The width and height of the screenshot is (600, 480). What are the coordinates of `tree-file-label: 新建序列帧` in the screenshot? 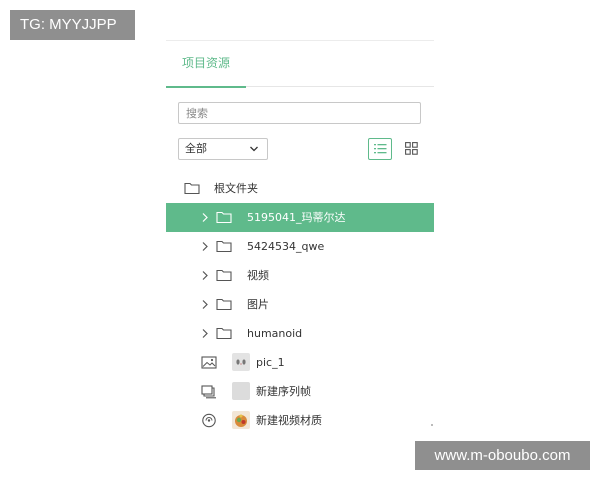 It's located at (283, 391).